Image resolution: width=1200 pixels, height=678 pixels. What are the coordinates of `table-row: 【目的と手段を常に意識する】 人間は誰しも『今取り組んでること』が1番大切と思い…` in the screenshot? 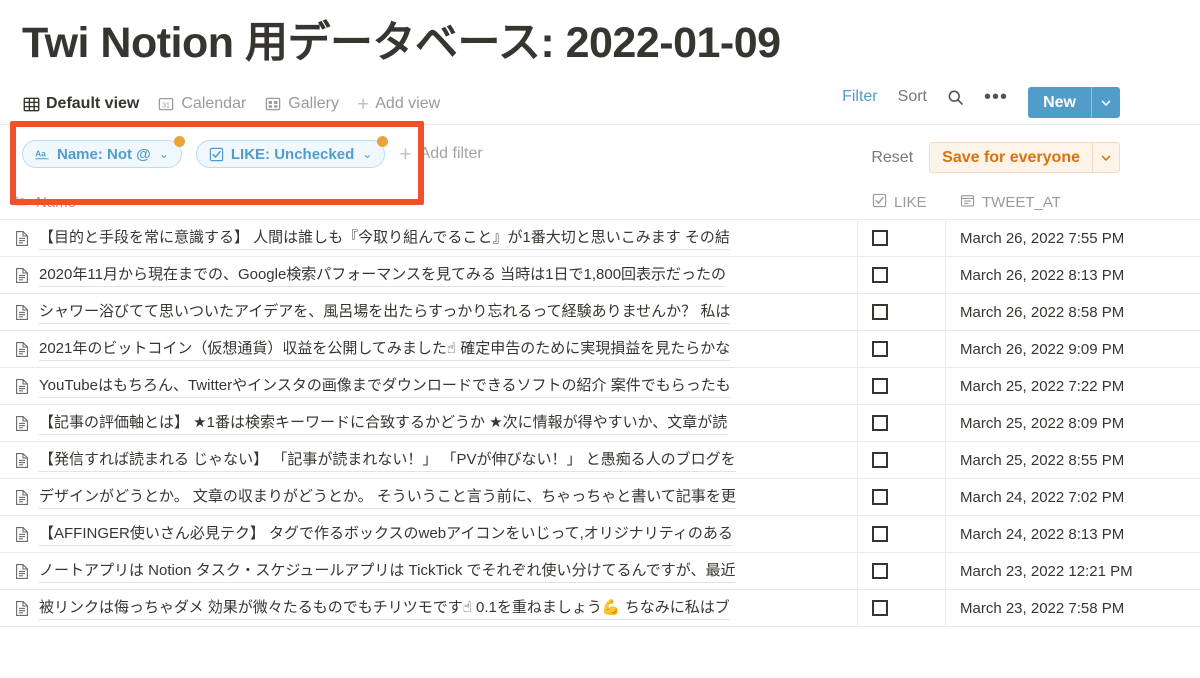 It's located at (600, 238).